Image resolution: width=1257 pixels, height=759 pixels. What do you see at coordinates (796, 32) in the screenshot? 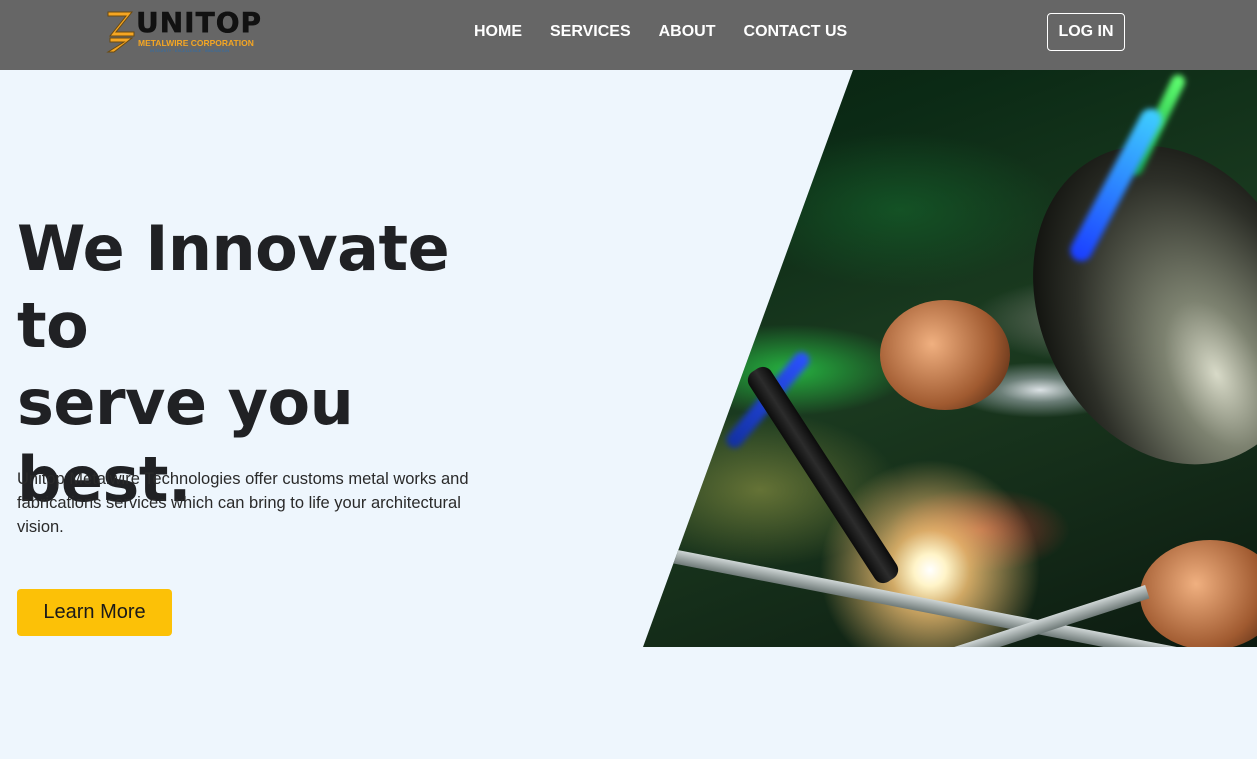
I see `nav-contact-us: CONTACT US` at bounding box center [796, 32].